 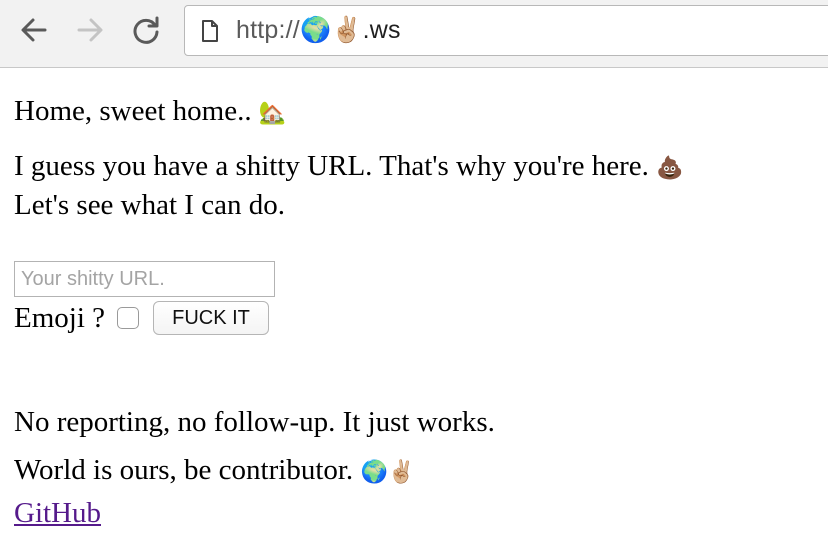 I want to click on reload-icon, so click(x=146, y=30).